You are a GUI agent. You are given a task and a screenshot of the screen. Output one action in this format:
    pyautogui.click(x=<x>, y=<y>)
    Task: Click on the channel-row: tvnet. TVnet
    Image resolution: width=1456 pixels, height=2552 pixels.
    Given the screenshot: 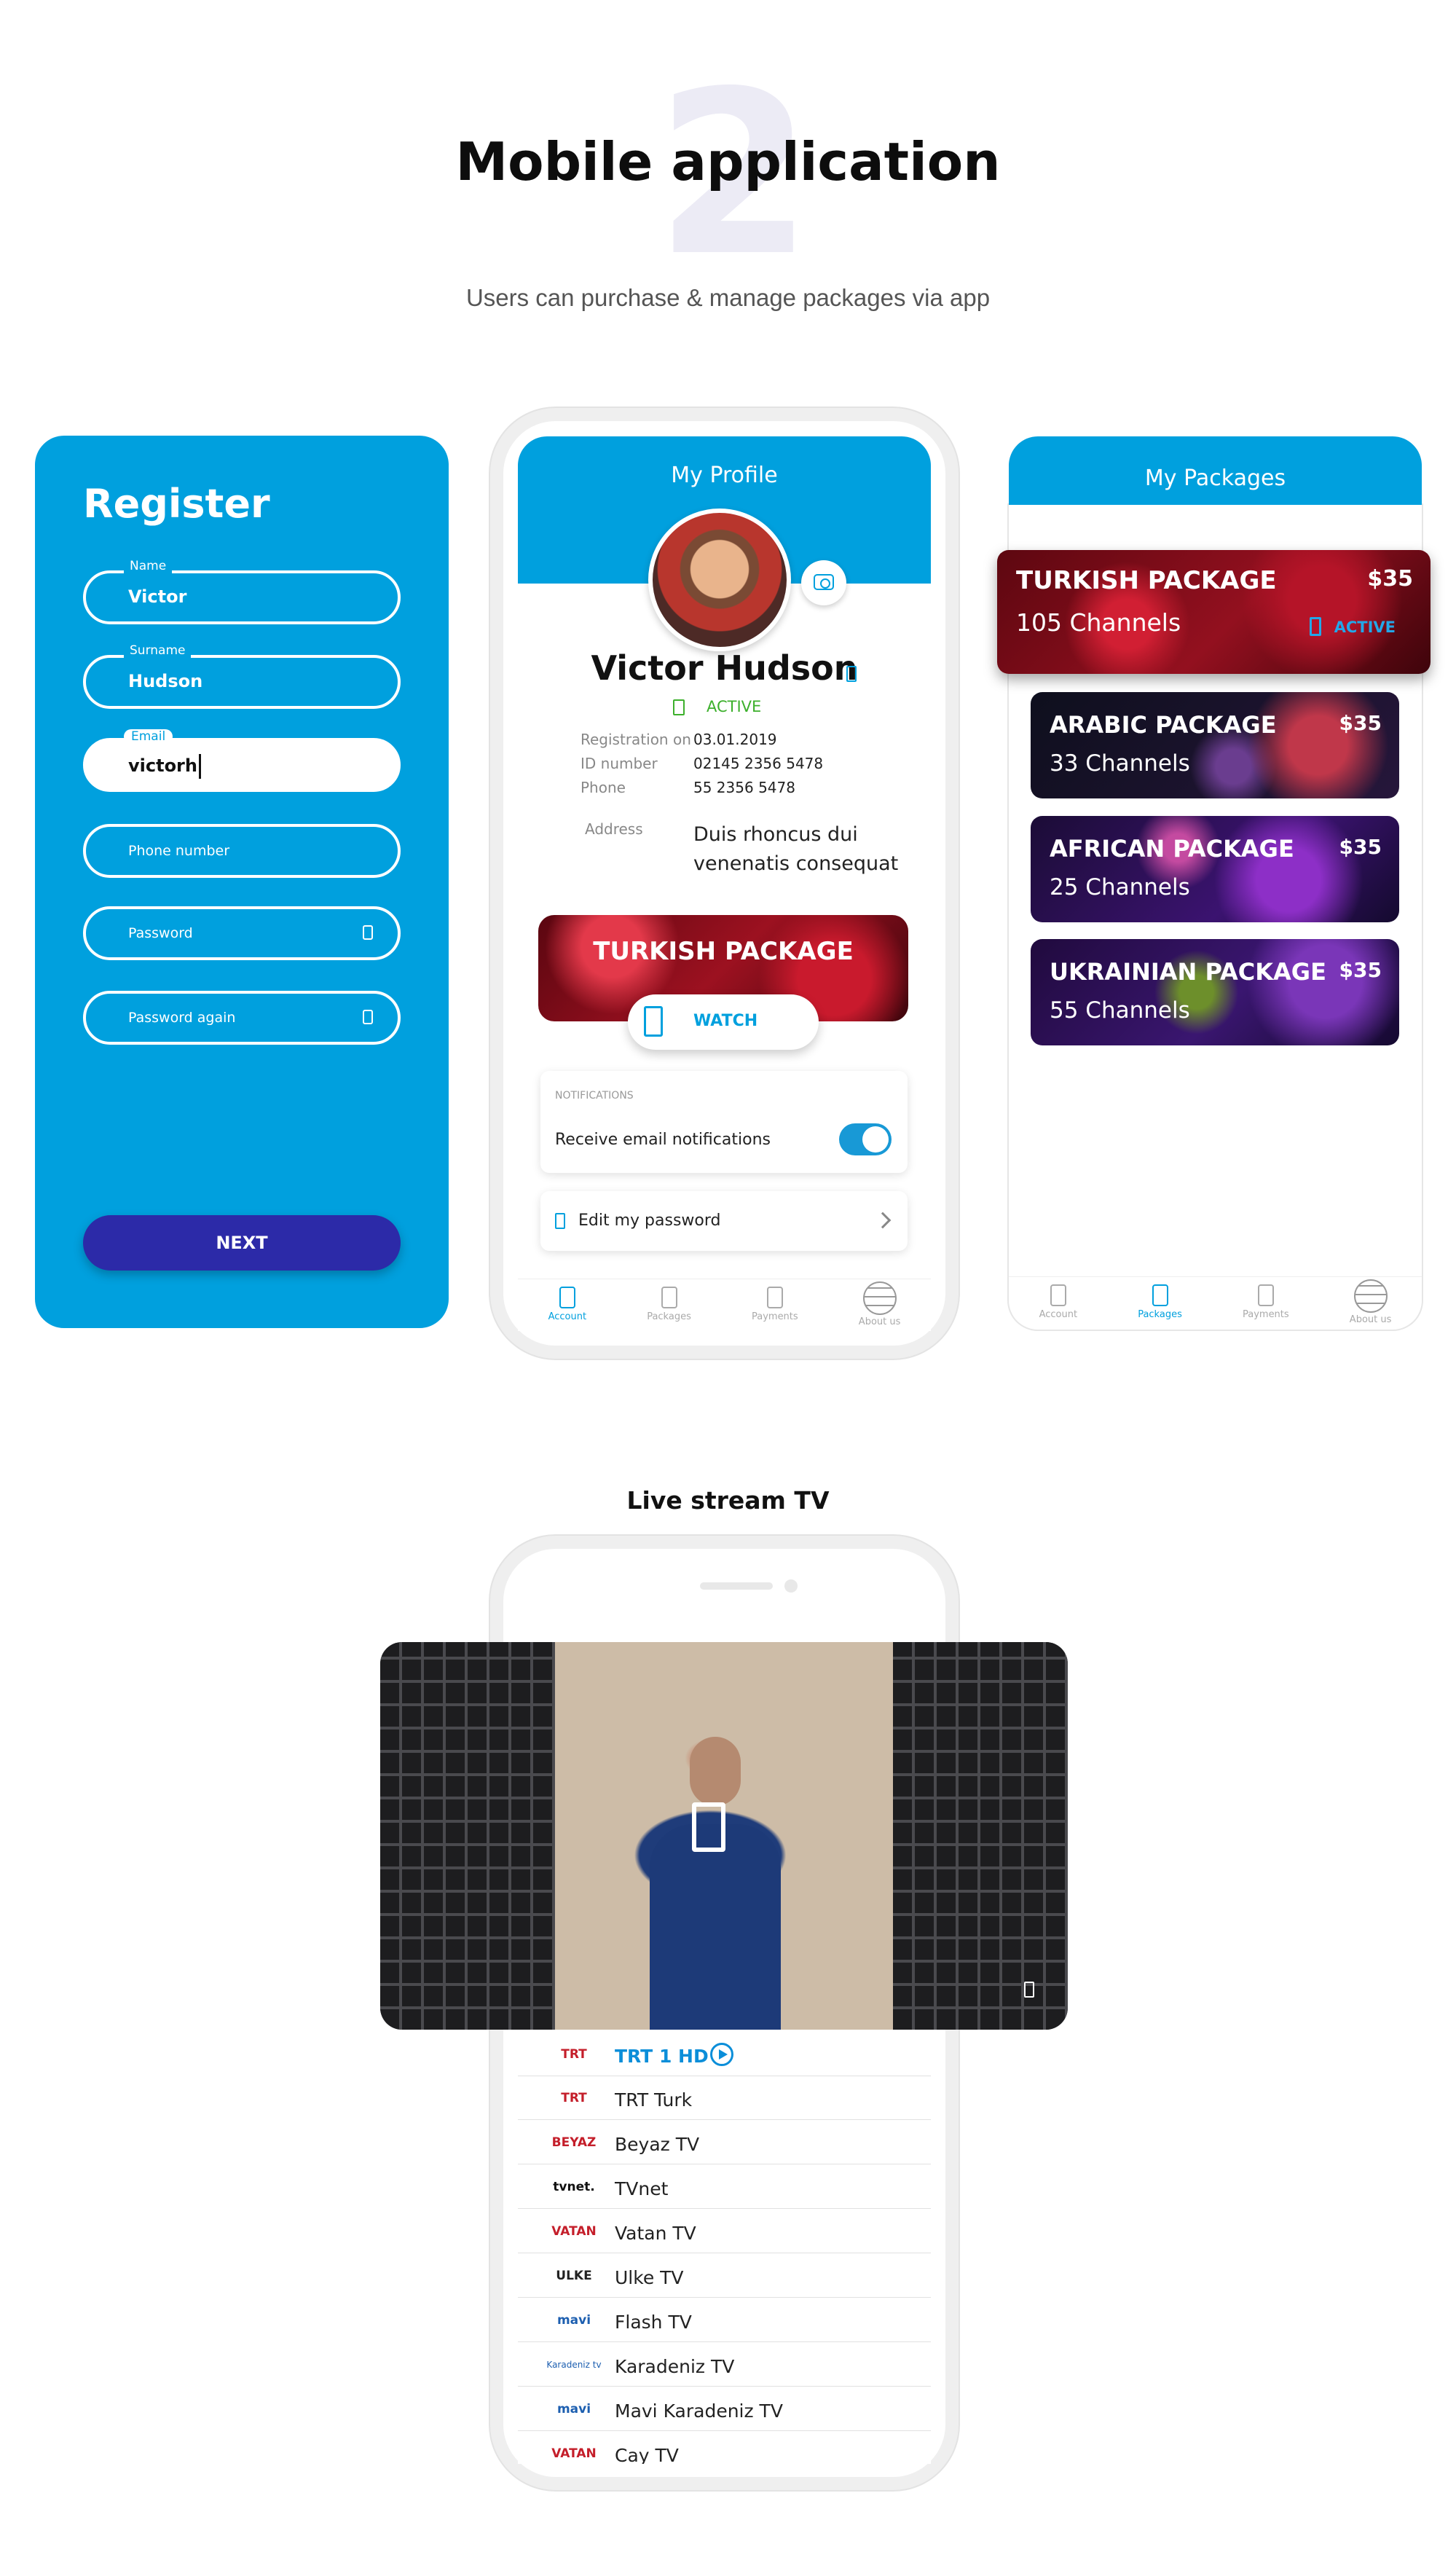 What is the action you would take?
    pyautogui.click(x=724, y=2187)
    